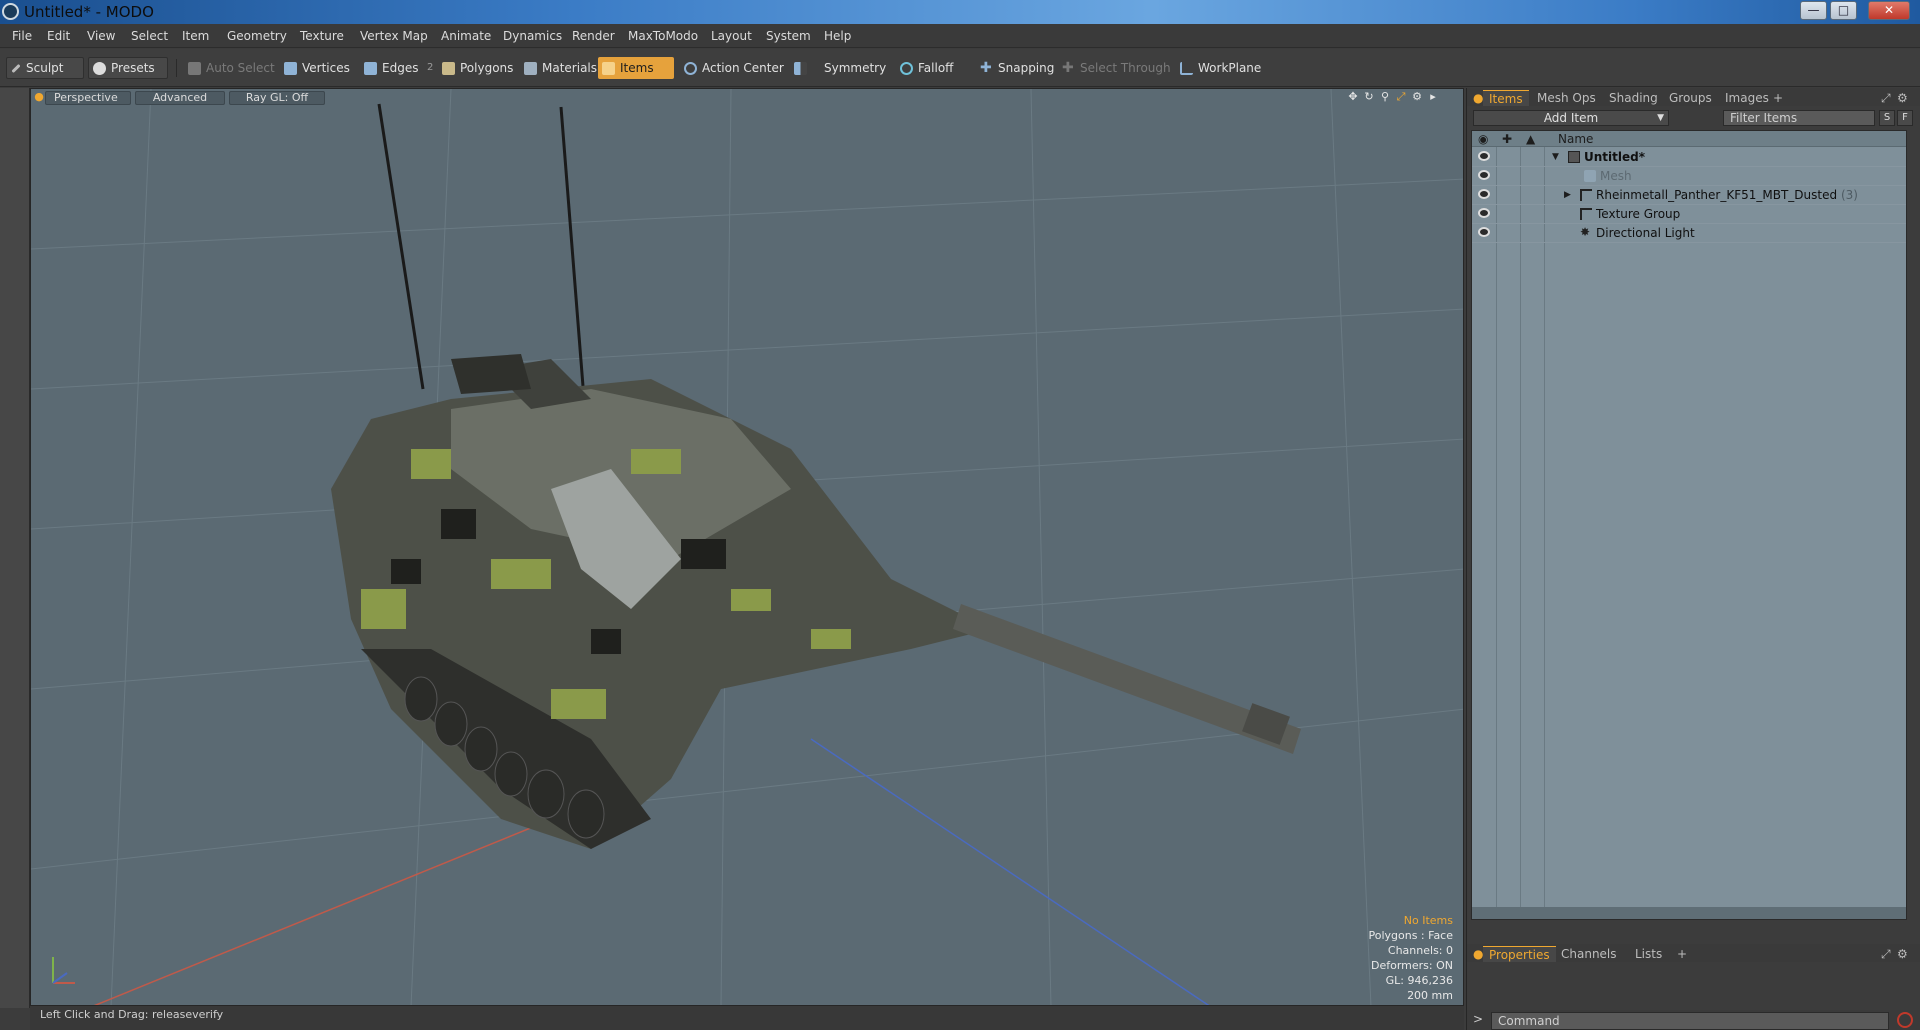 This screenshot has height=1030, width=1920. Describe the element at coordinates (663, 36) in the screenshot. I see `menu-maxtomodo: MaxToModo` at that location.